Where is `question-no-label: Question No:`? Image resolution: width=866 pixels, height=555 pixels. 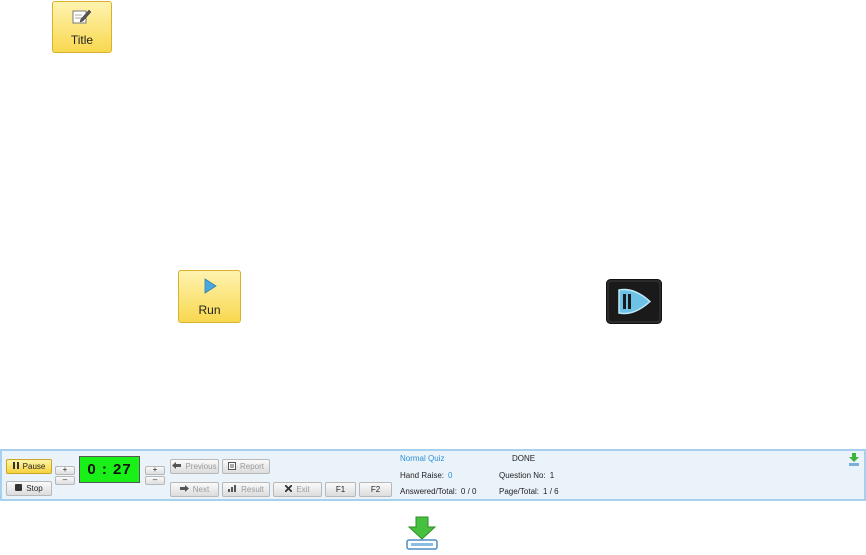
question-no-label: Question No: is located at coordinates (522, 475).